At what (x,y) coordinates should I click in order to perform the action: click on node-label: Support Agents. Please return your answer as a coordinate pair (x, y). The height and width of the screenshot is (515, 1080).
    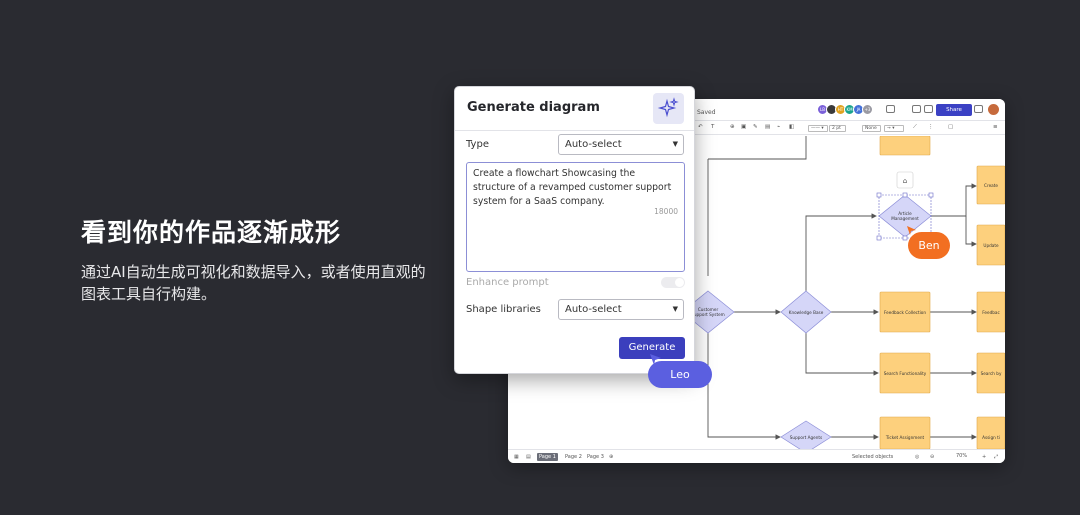
    Looking at the image, I should click on (806, 437).